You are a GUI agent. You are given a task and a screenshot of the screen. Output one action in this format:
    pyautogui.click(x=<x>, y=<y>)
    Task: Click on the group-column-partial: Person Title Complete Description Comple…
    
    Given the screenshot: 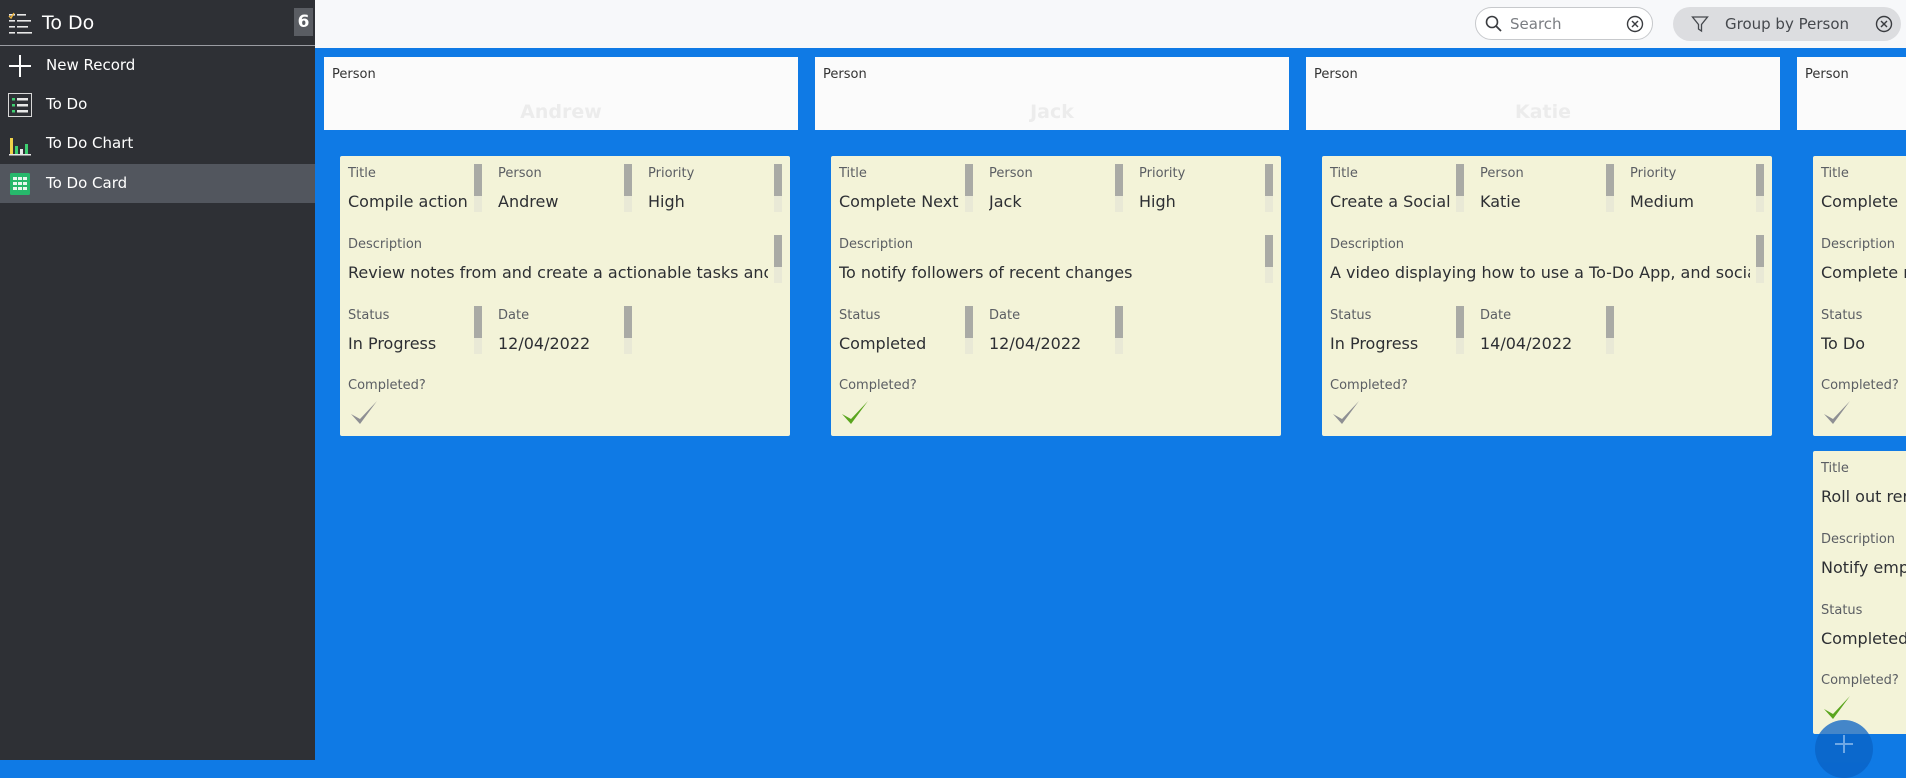 What is the action you would take?
    pyautogui.click(x=1847, y=404)
    